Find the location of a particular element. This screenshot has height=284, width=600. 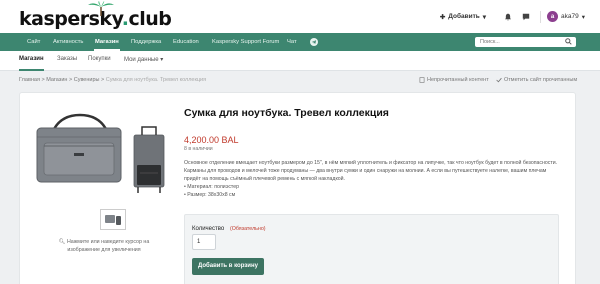

notifications-button is located at coordinates (508, 16).